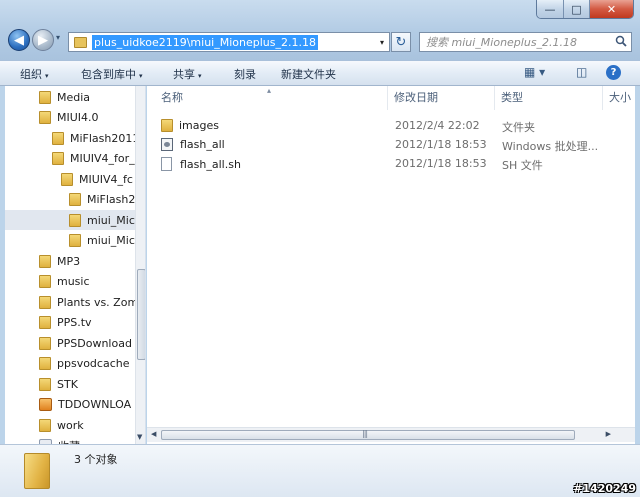  I want to click on column-header-size: 大小, so click(619, 98).